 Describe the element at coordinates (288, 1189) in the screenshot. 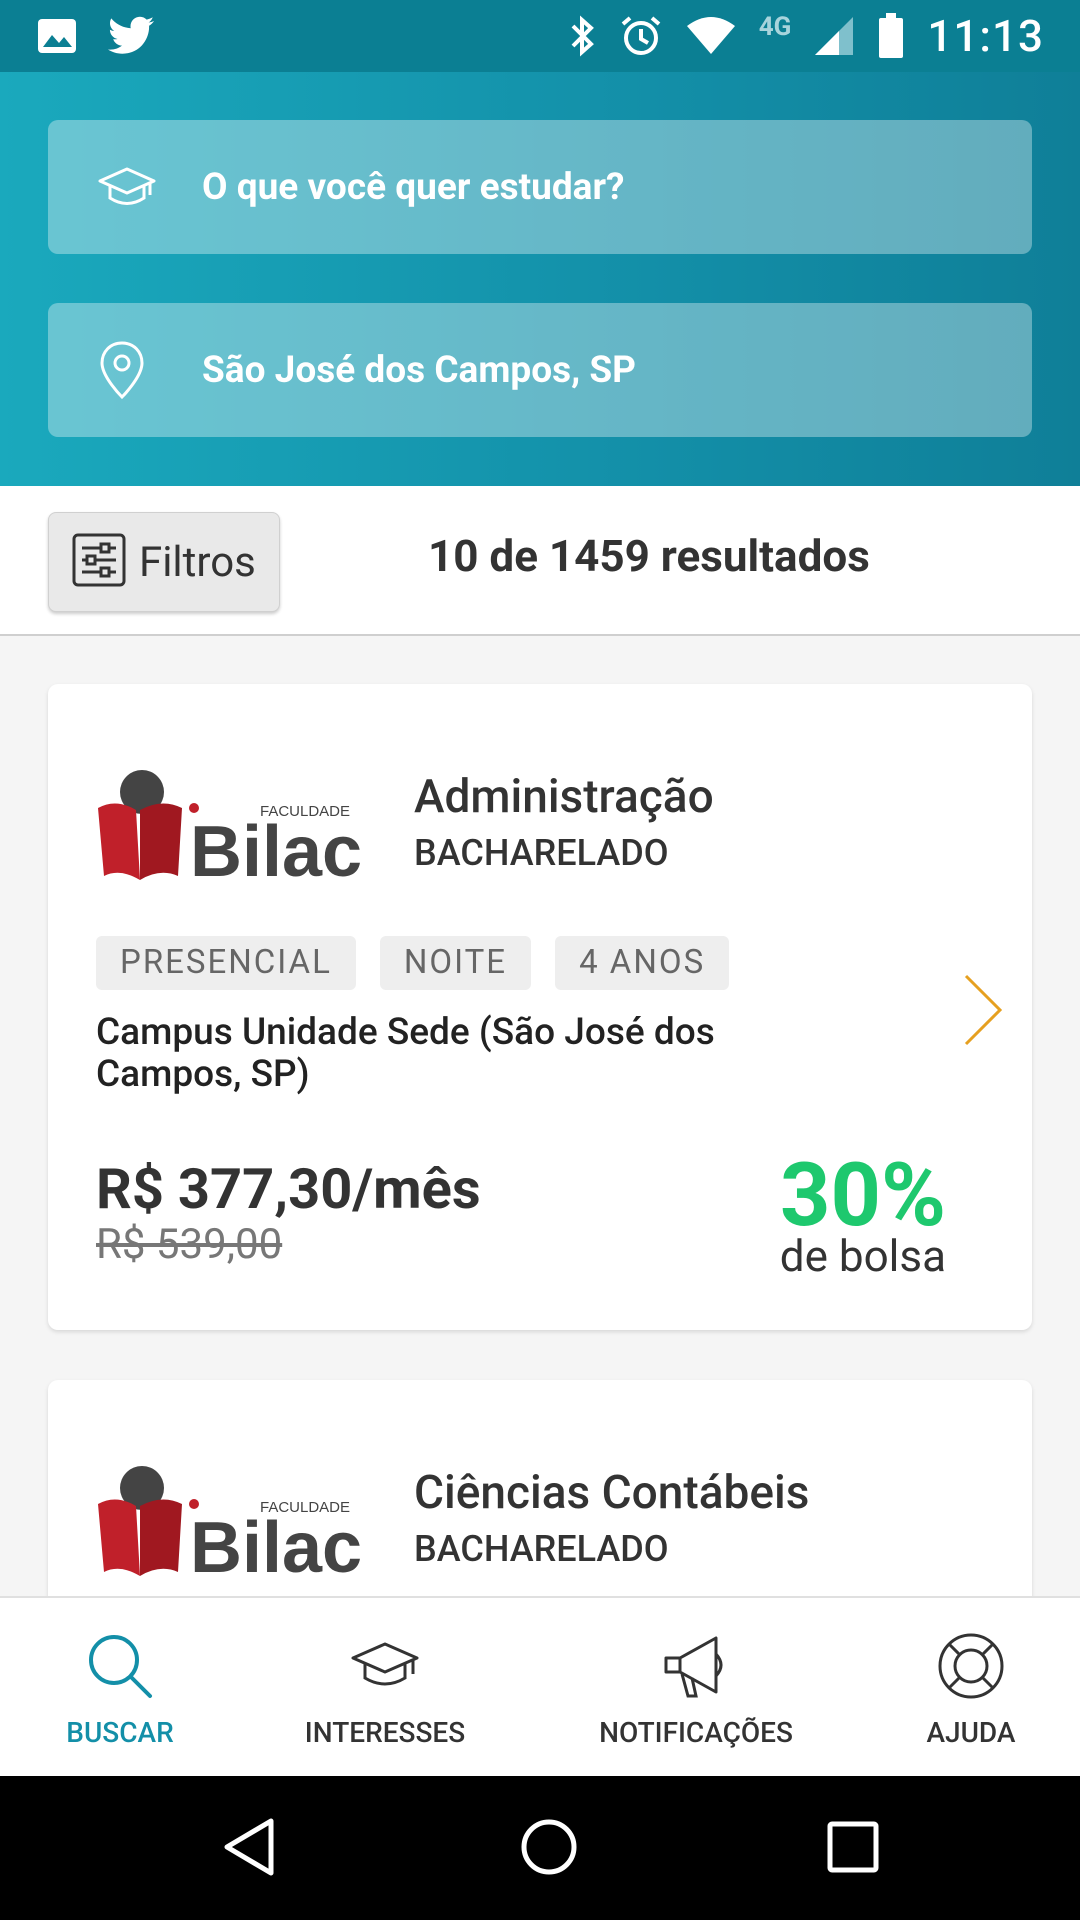

I see `discounted-price: R$ 377,30/mês` at that location.